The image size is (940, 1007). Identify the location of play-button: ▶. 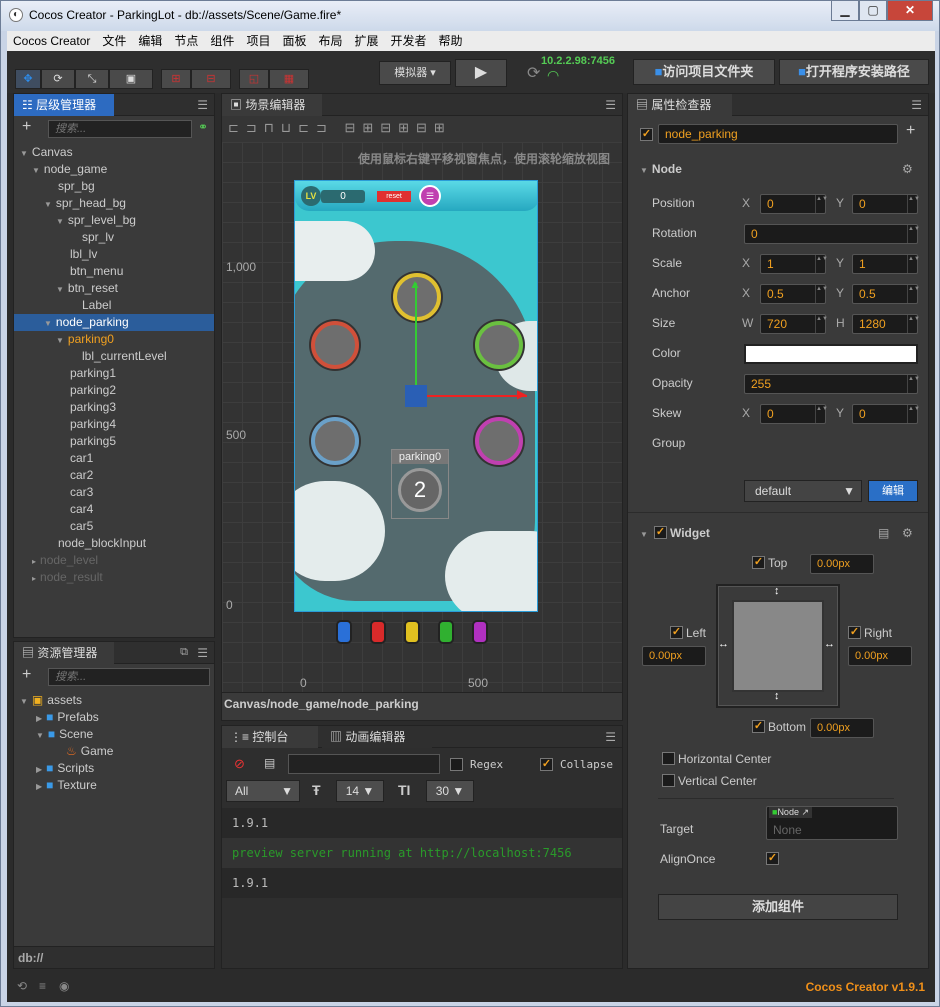
(481, 73).